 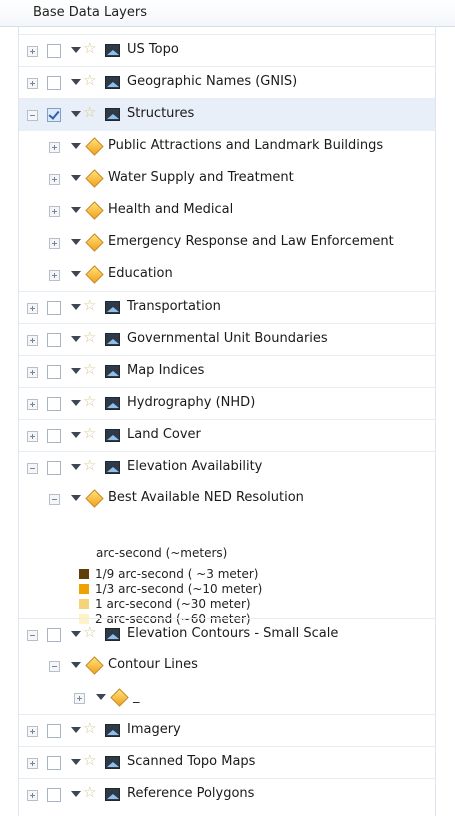 I want to click on layer-row-health-and-medical: Health and Medical, so click(x=227, y=211).